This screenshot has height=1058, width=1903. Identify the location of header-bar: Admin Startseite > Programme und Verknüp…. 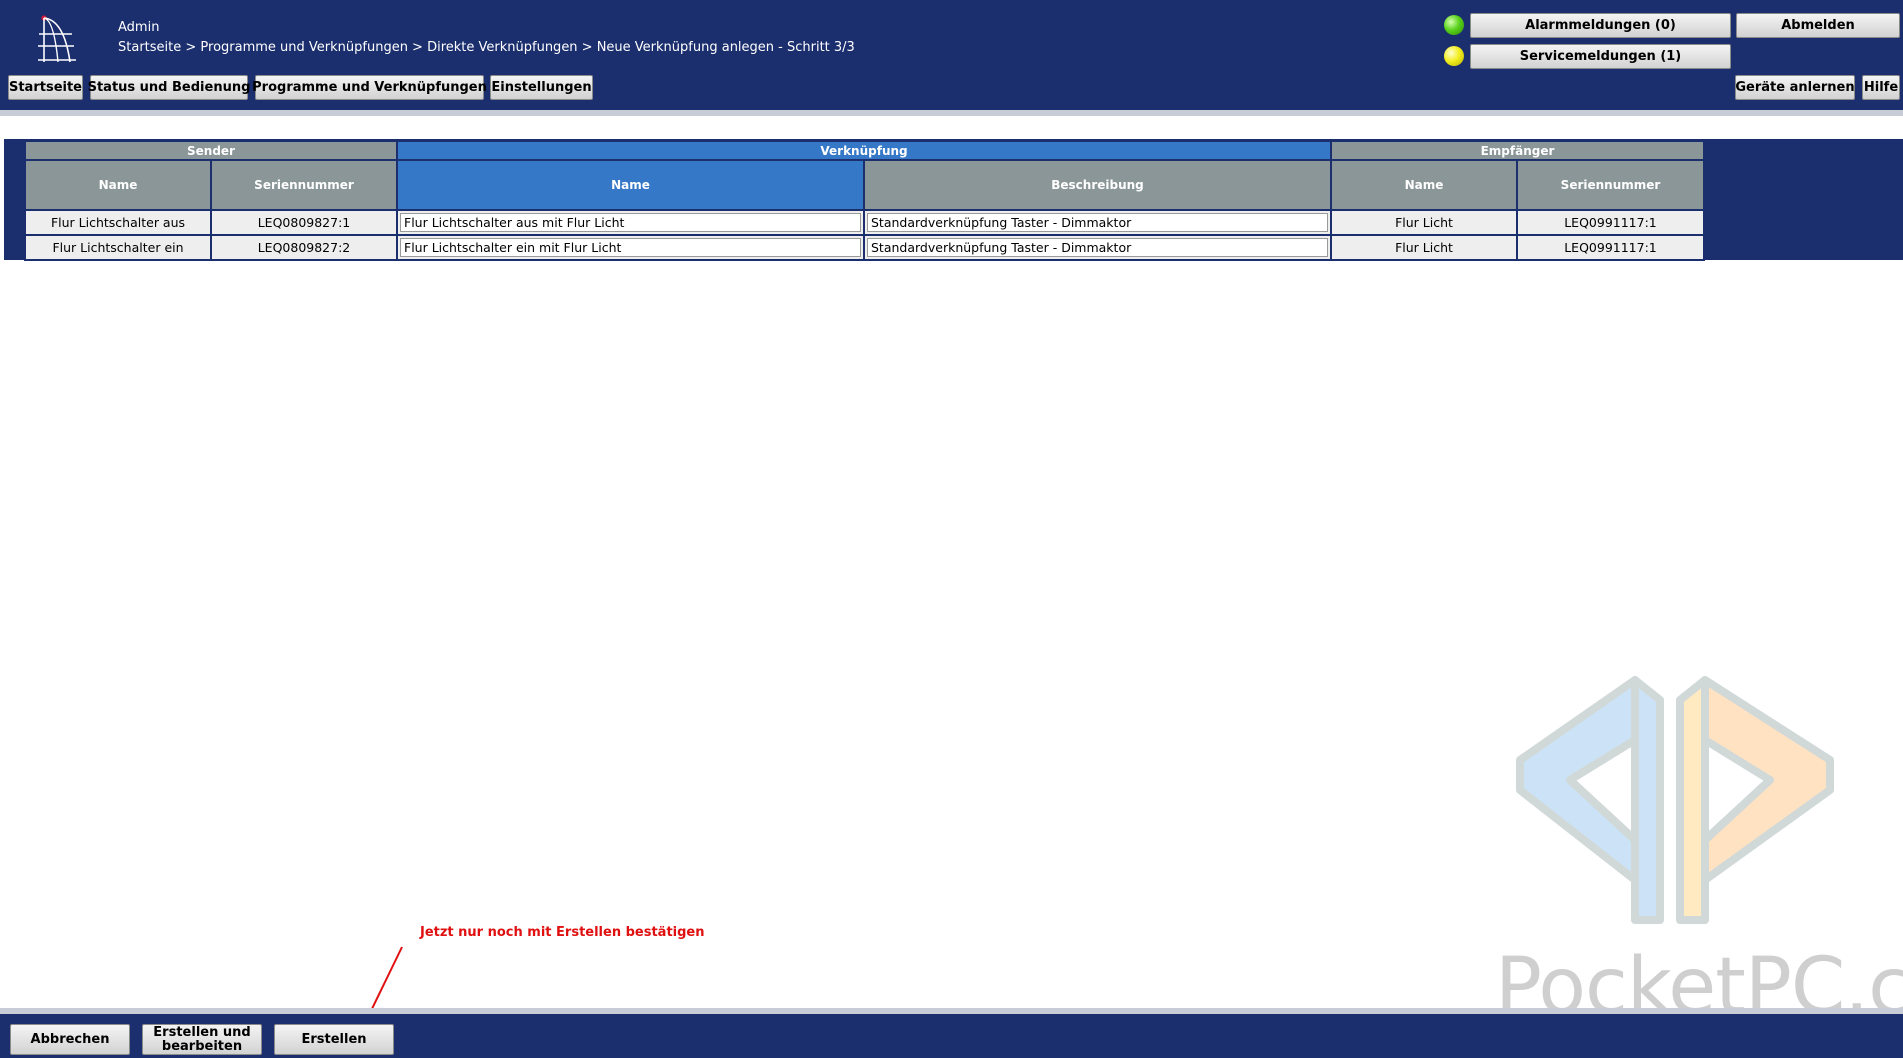
(951, 55).